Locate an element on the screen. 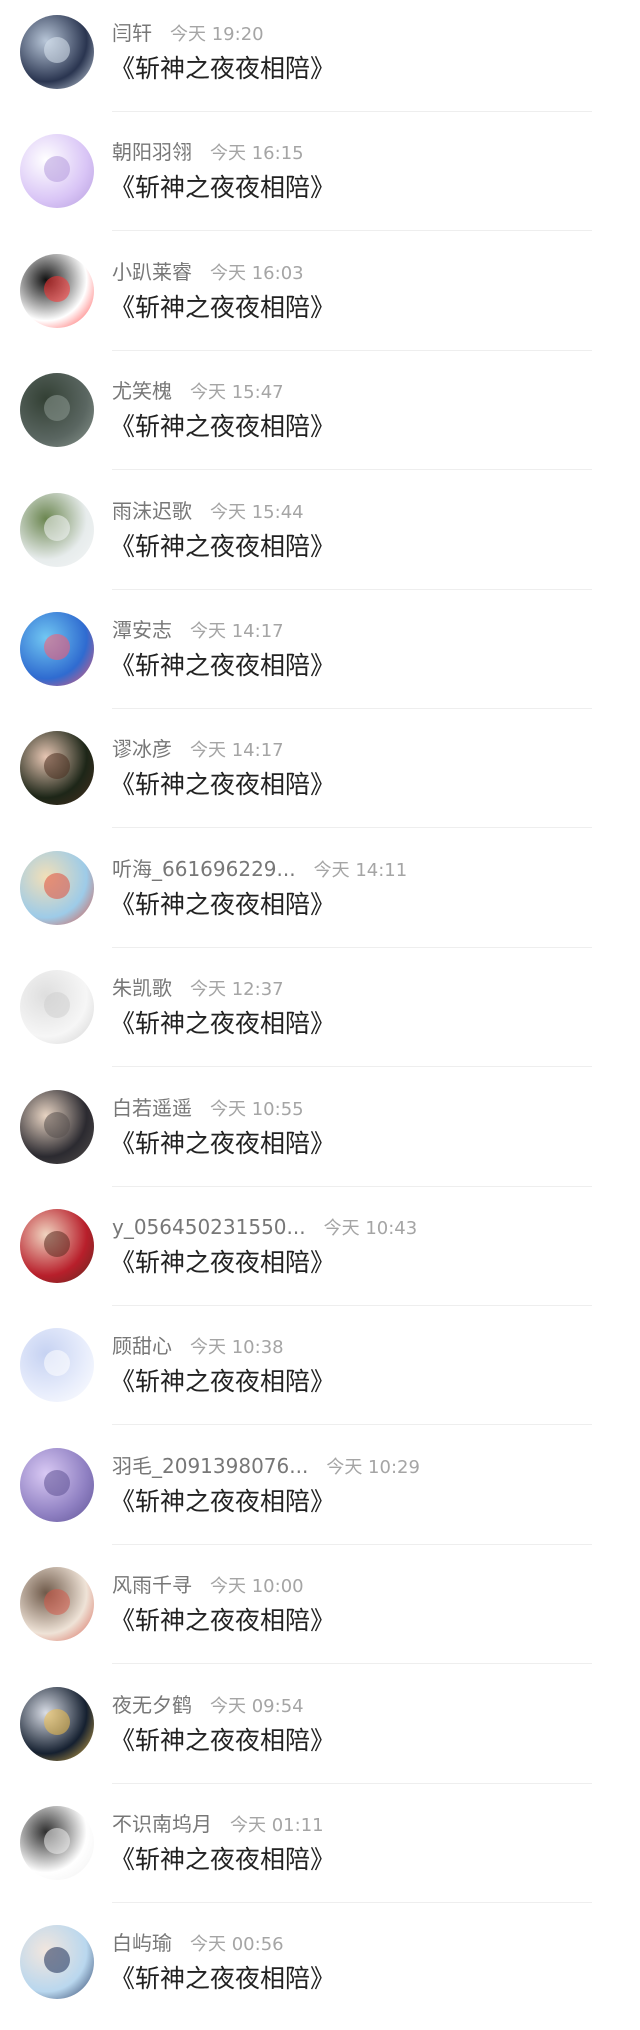 Image resolution: width=640 pixels, height=2030 pixels. list-item: 尤笑槐 今天 15:47 《斩神之夜夜相陪》 is located at coordinates (320, 418).